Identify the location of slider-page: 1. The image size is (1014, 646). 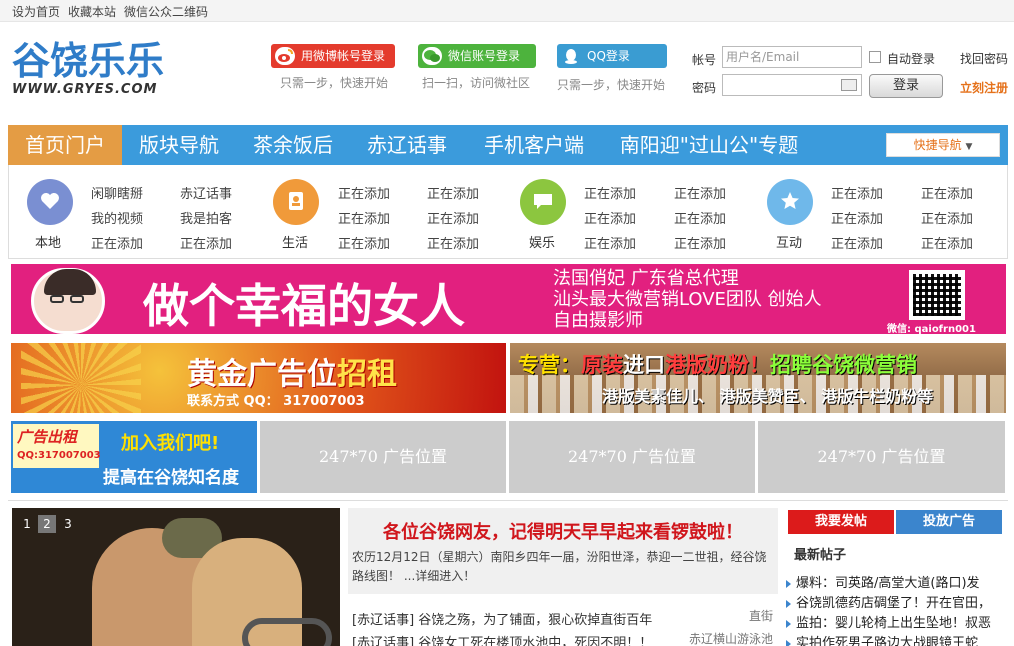
(27, 524).